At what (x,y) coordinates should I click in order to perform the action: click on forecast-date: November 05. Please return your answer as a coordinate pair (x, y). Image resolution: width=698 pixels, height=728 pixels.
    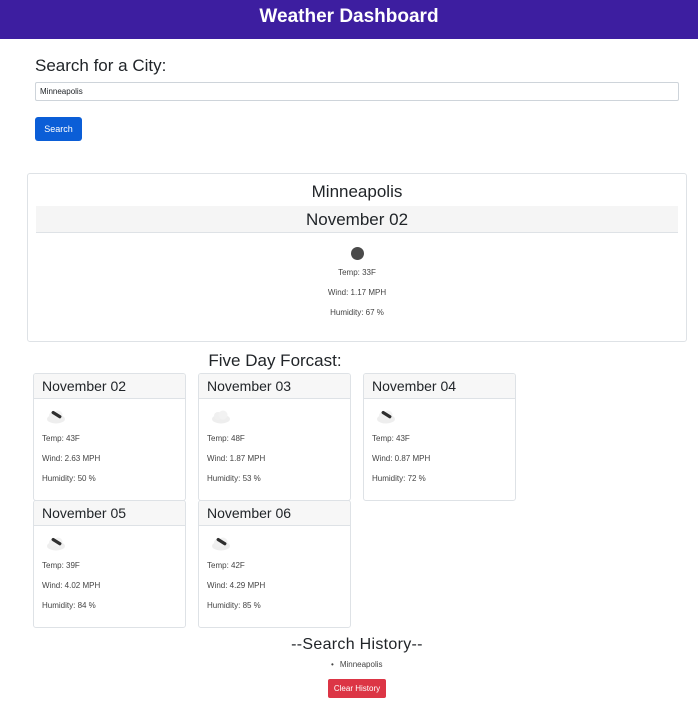
    Looking at the image, I should click on (109, 513).